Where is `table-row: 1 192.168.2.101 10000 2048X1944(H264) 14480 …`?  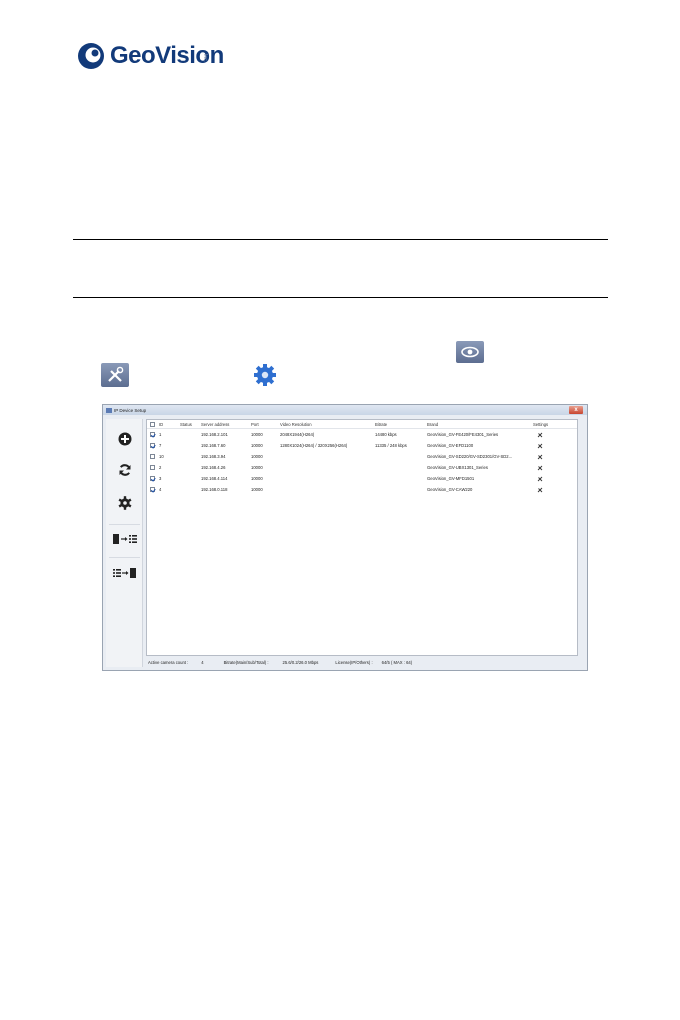
table-row: 1 192.168.2.101 10000 2048X1944(H264) 14480 … is located at coordinates (362, 434).